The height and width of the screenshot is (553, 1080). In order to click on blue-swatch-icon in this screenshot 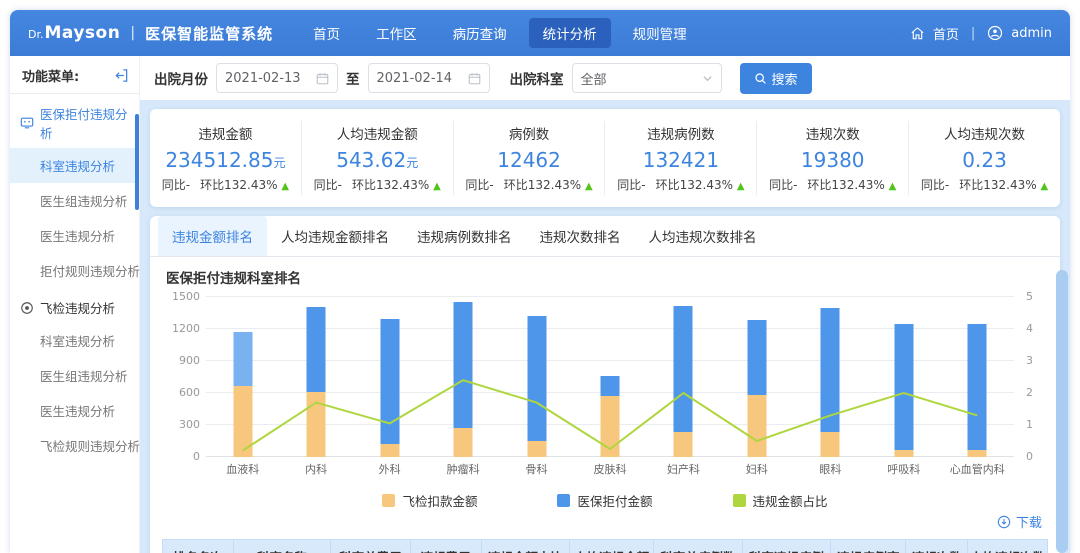, I will do `click(564, 500)`.